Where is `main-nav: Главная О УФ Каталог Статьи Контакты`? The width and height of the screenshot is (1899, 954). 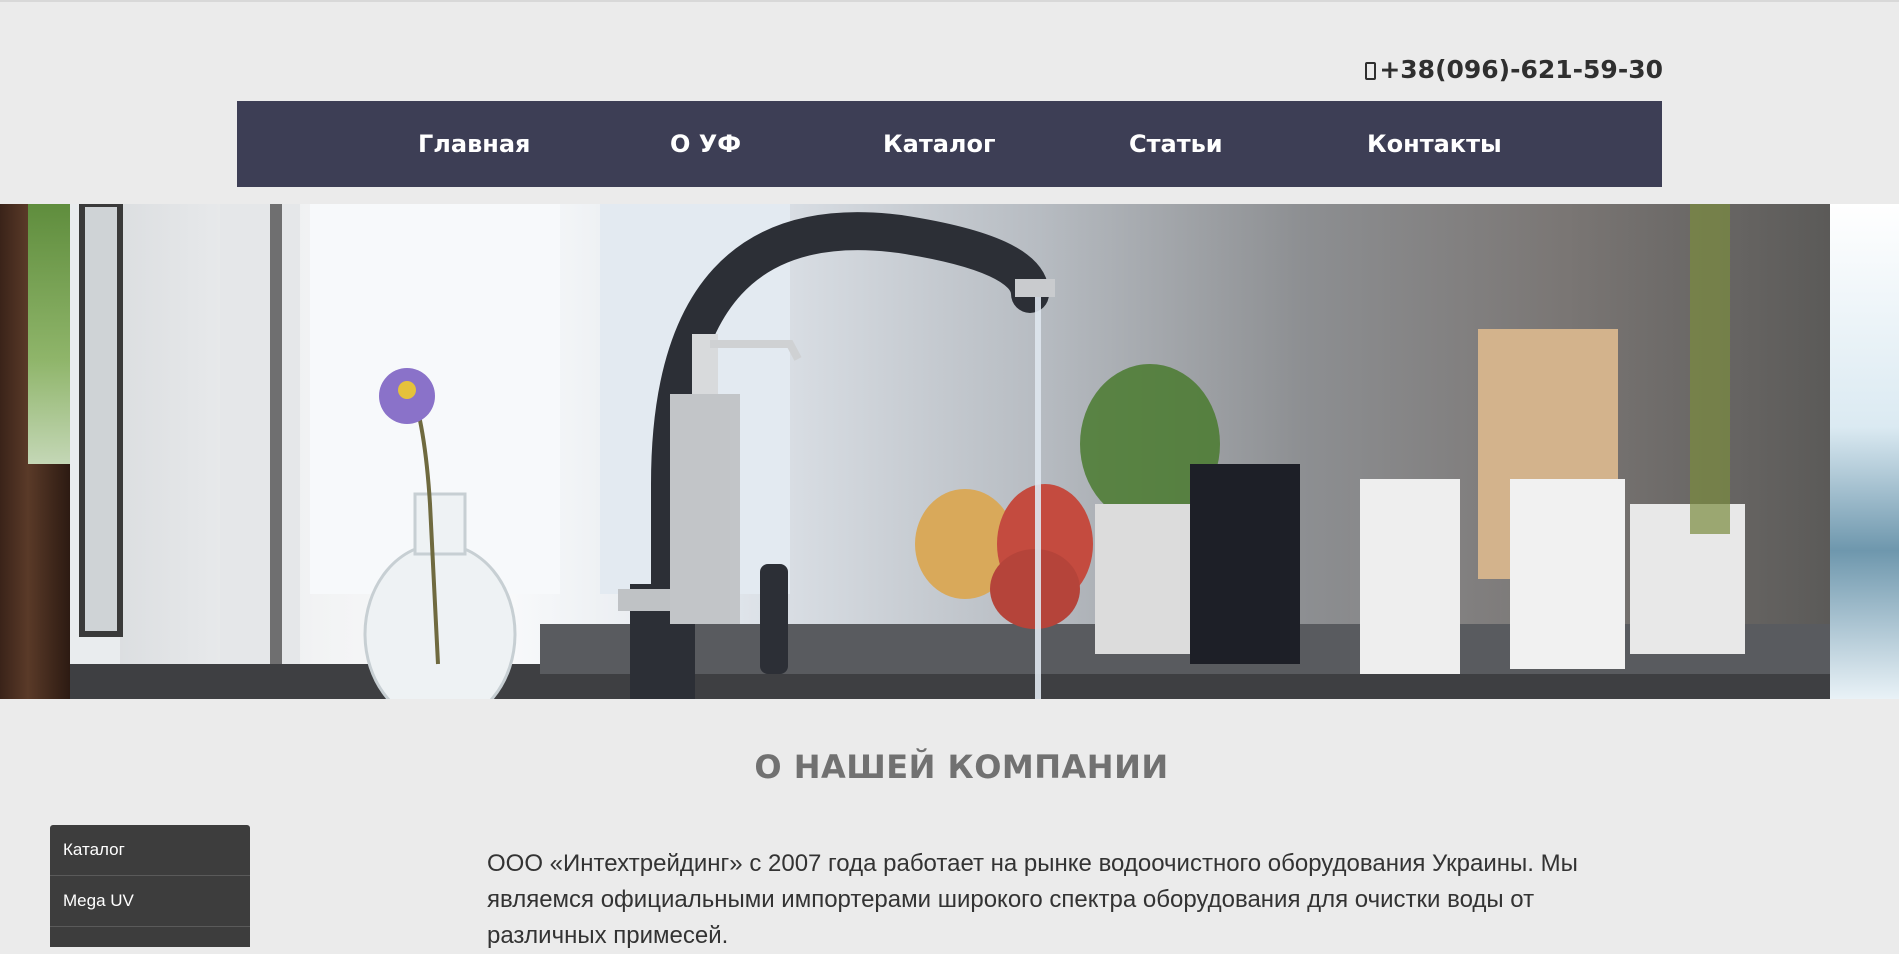
main-nav: Главная О УФ Каталог Статьи Контакты is located at coordinates (949, 144).